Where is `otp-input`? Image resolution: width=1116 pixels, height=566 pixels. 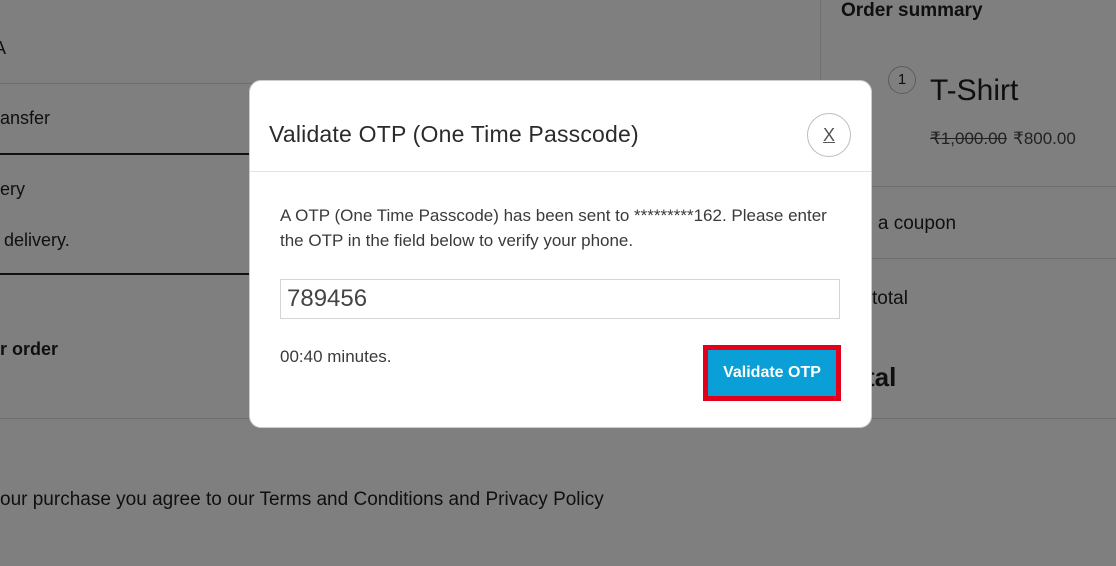 otp-input is located at coordinates (560, 299).